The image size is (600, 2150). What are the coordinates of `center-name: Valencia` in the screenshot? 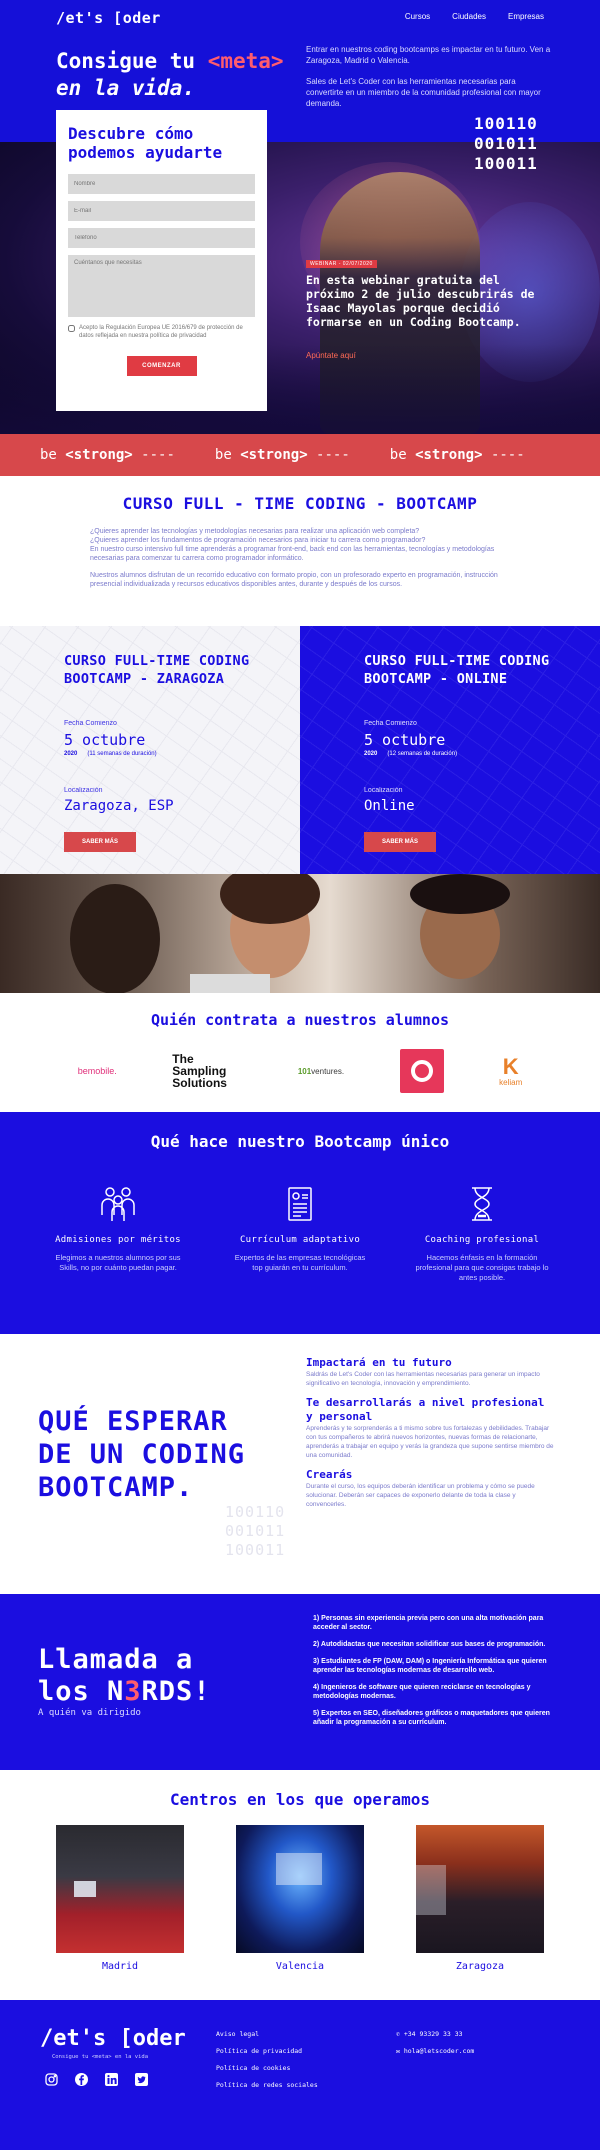 It's located at (300, 1966).